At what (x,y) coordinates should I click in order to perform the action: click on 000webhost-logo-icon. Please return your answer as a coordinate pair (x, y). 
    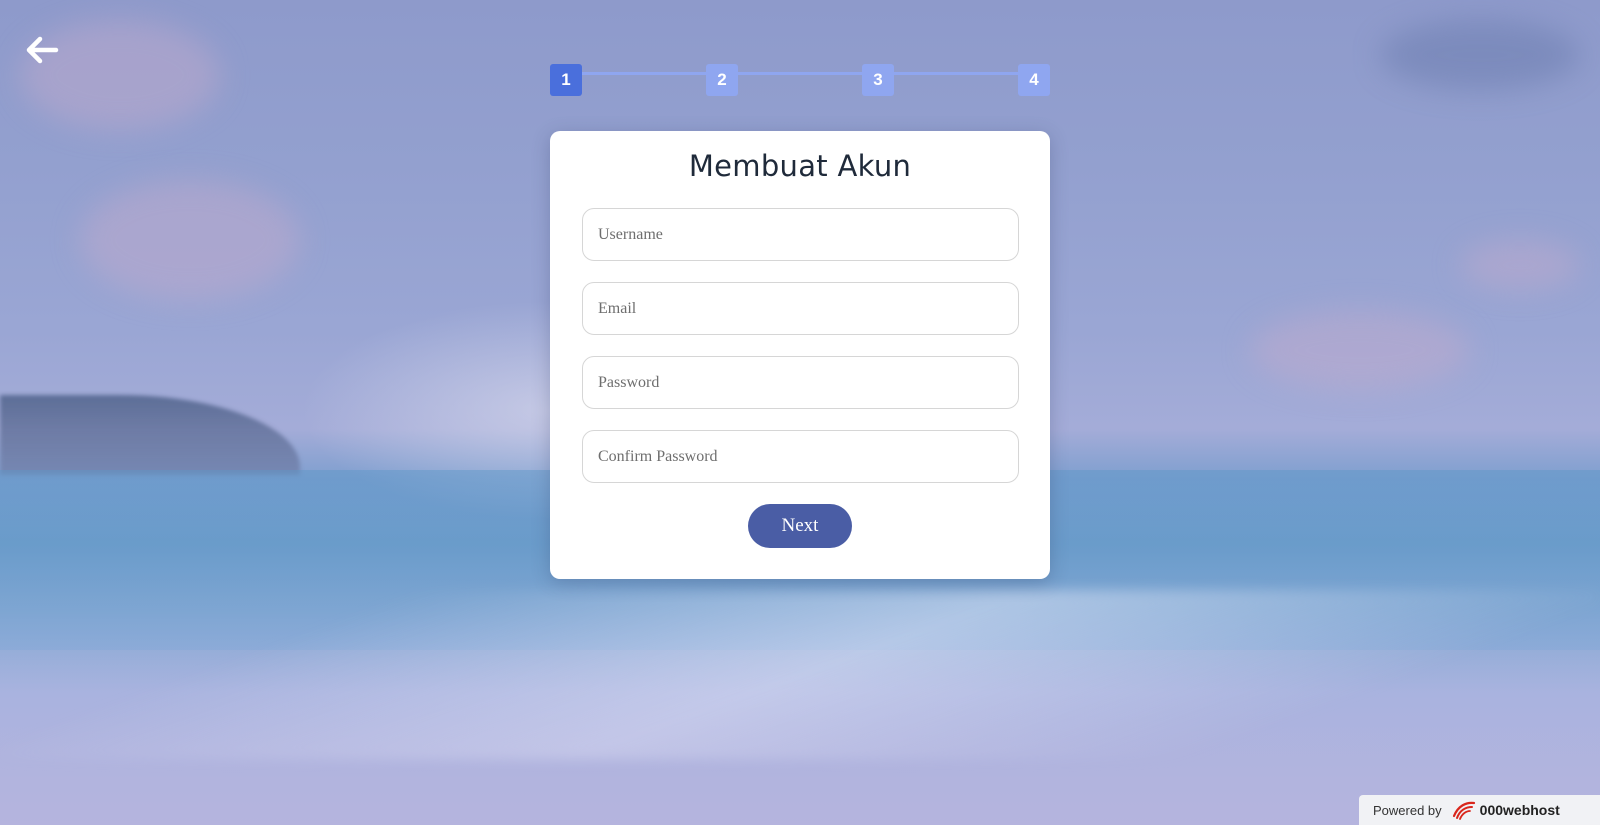
    Looking at the image, I should click on (1463, 810).